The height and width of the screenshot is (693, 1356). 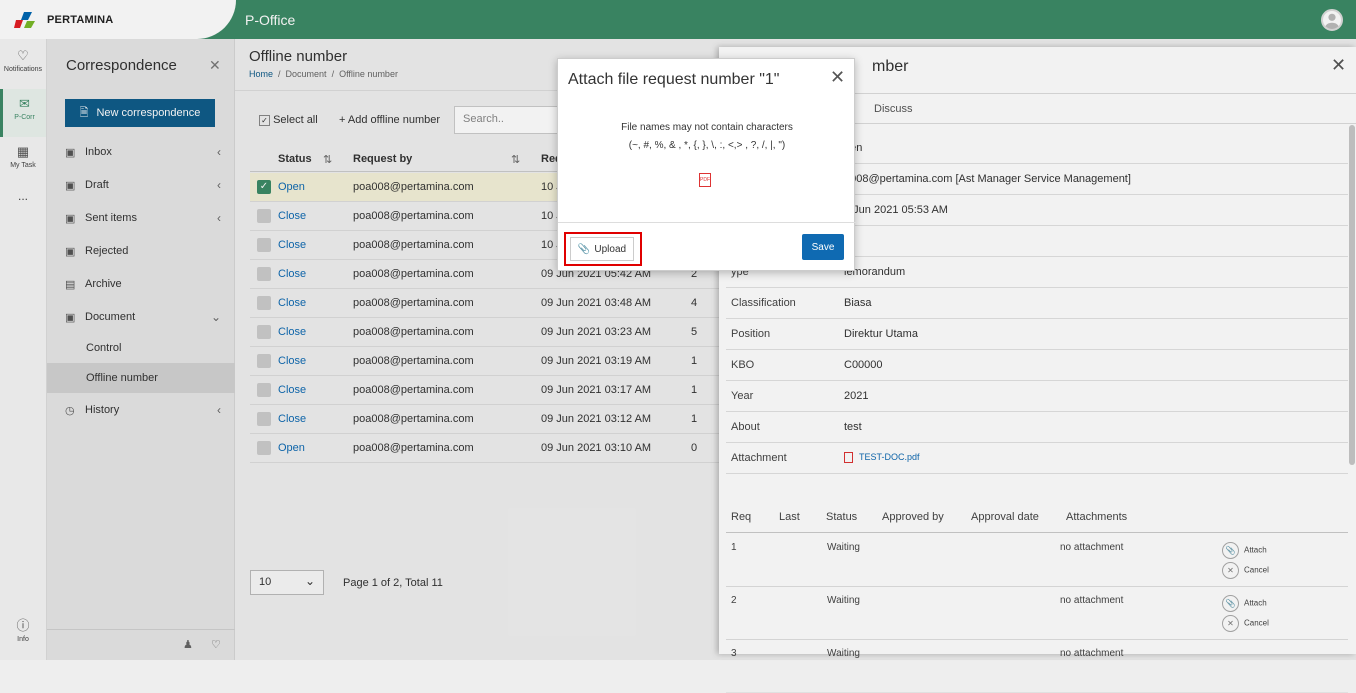 I want to click on modal-footer-divider, so click(x=707, y=222).